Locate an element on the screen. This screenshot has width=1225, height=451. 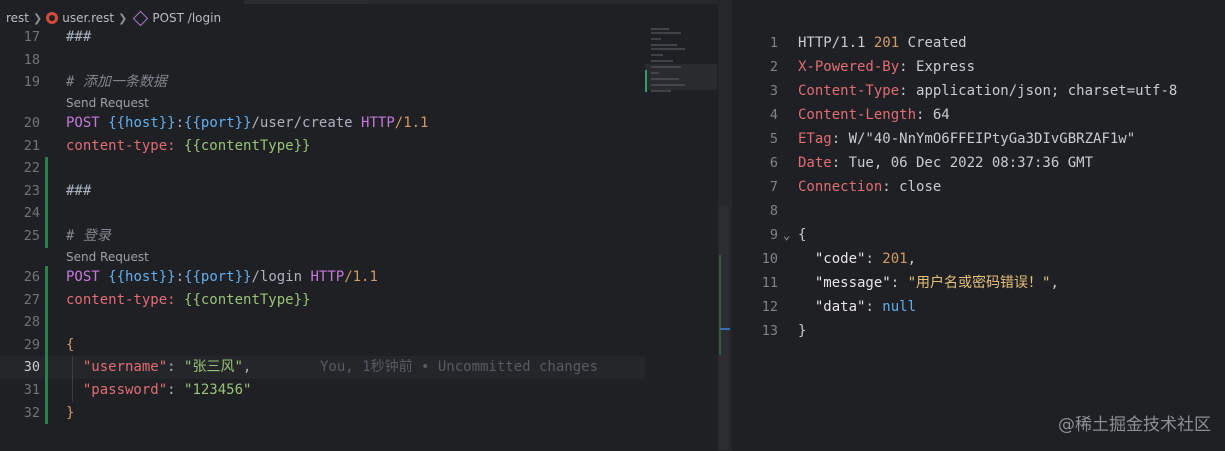
response-line: 1 HTTP/1.1 201 Created is located at coordinates (978, 43).